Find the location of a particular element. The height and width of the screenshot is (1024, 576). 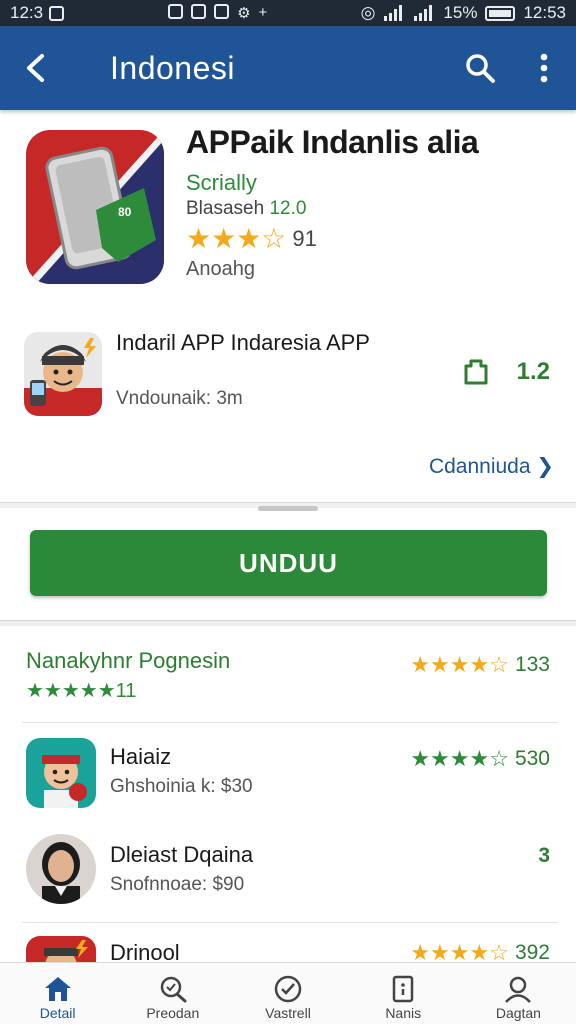

list-item-rating: 3 is located at coordinates (544, 856).